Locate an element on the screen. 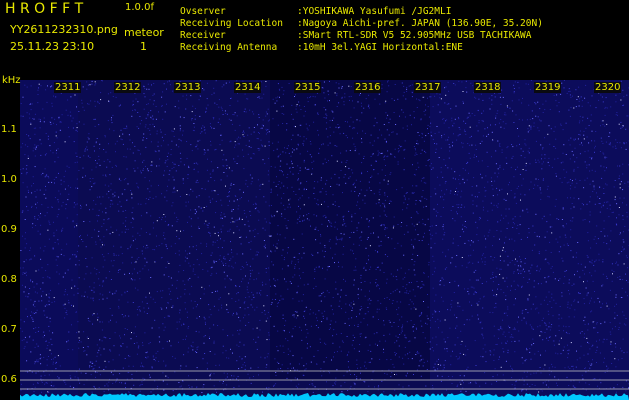  x-tick-label: 2311 is located at coordinates (68, 87).